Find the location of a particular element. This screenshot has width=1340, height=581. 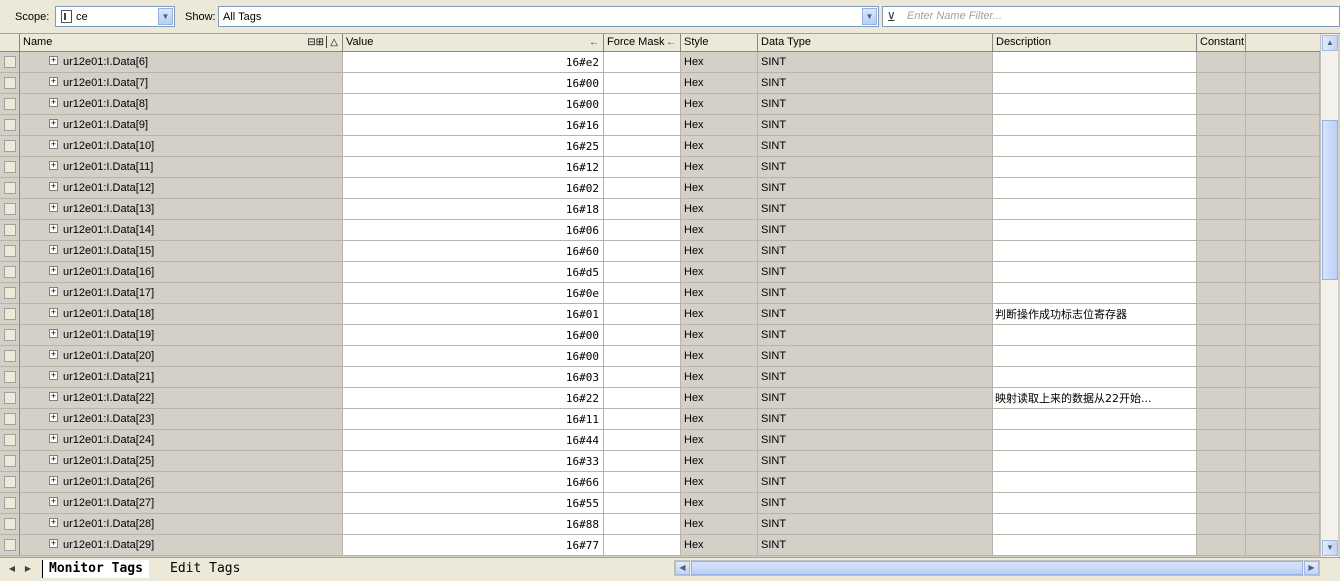

table-row: + ur12e01:I.Data[7] 16#00 Hex SINT is located at coordinates (660, 83).